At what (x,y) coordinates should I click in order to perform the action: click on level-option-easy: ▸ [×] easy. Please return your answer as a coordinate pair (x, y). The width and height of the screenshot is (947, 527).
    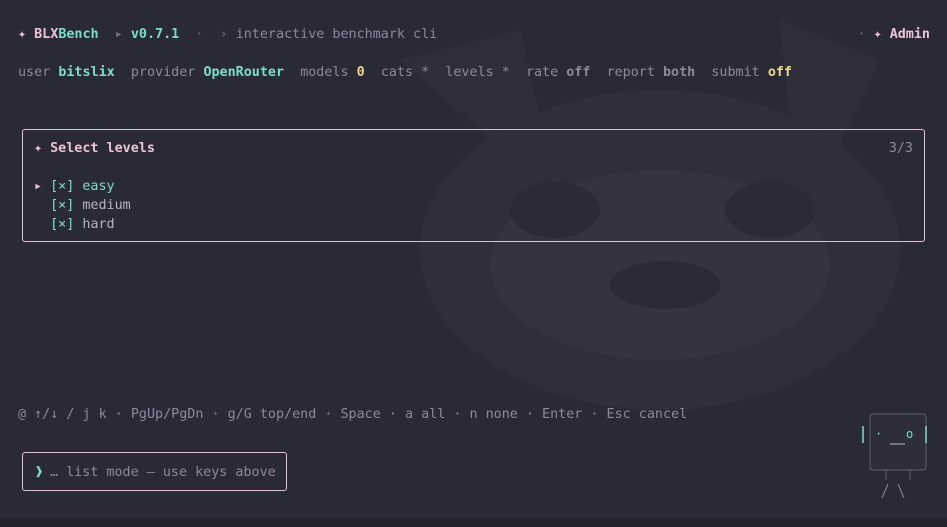
    Looking at the image, I should click on (74, 186).